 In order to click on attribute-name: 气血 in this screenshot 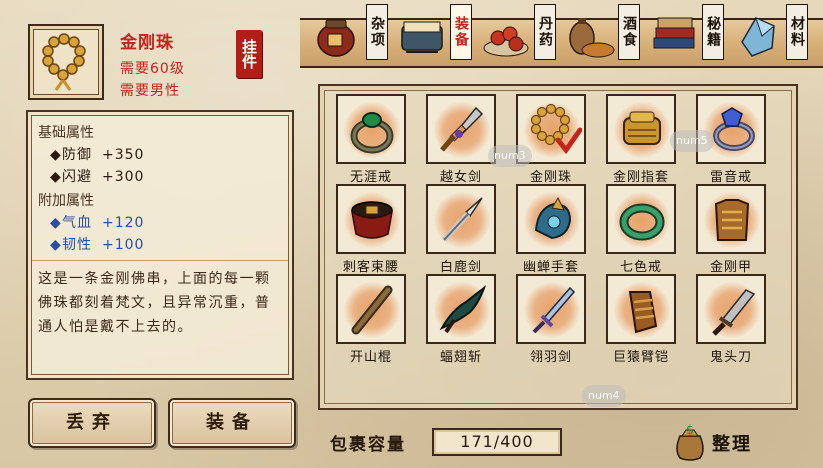, I will do `click(77, 223)`.